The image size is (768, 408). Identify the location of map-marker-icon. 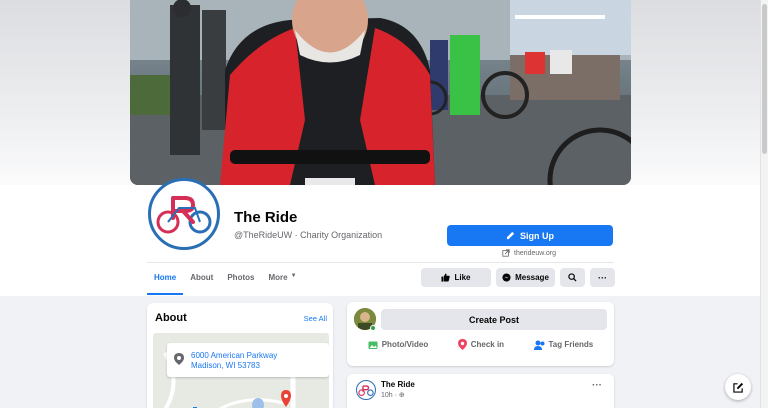
(286, 398).